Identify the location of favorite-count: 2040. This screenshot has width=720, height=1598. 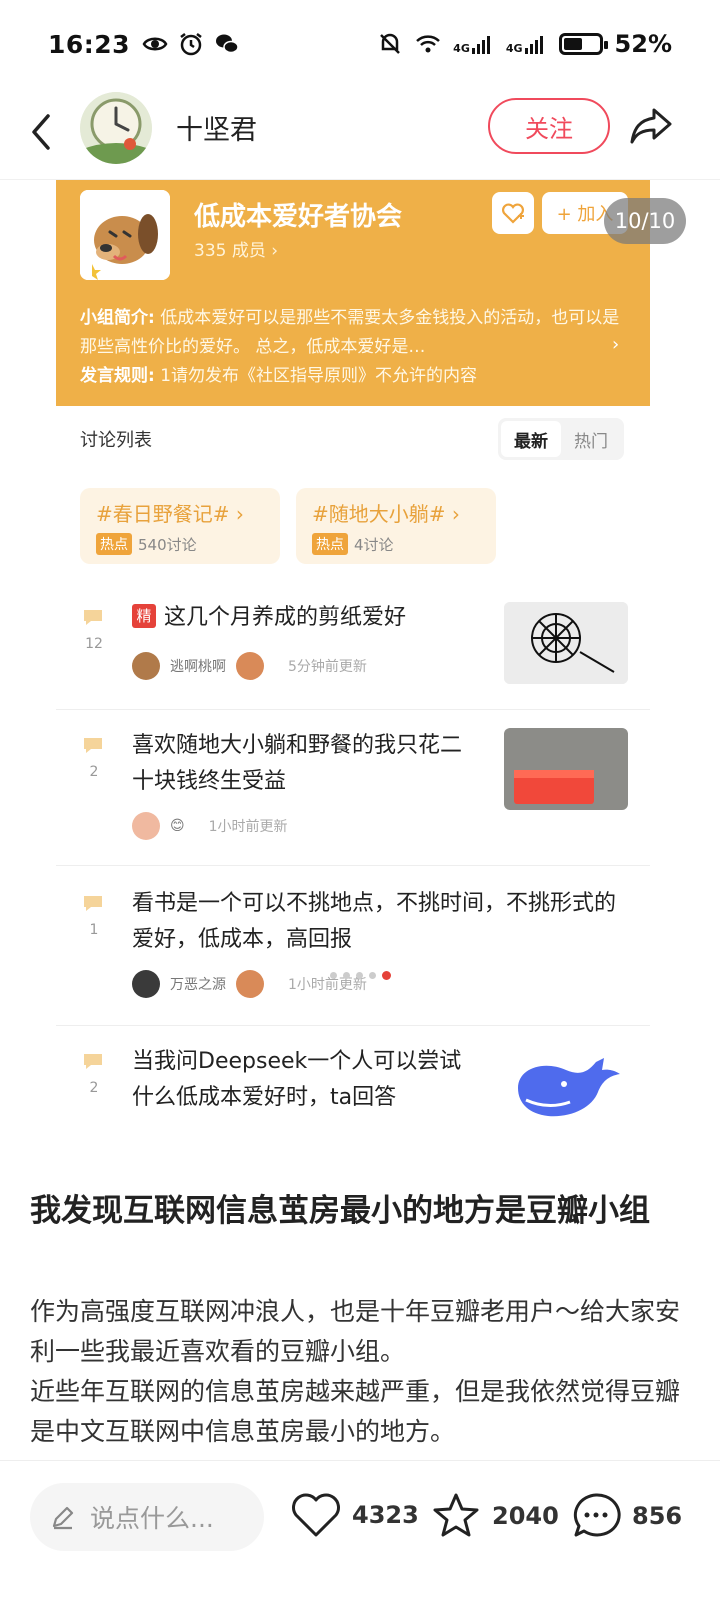
(525, 1516).